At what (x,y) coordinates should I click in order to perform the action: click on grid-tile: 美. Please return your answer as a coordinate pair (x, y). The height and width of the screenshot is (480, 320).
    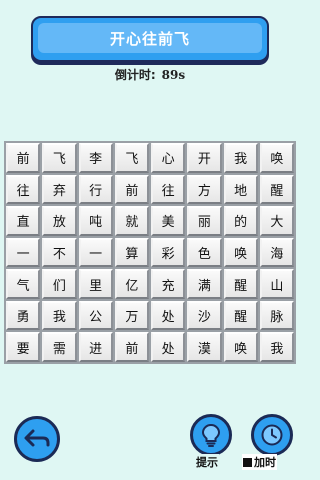
    Looking at the image, I should click on (168, 221).